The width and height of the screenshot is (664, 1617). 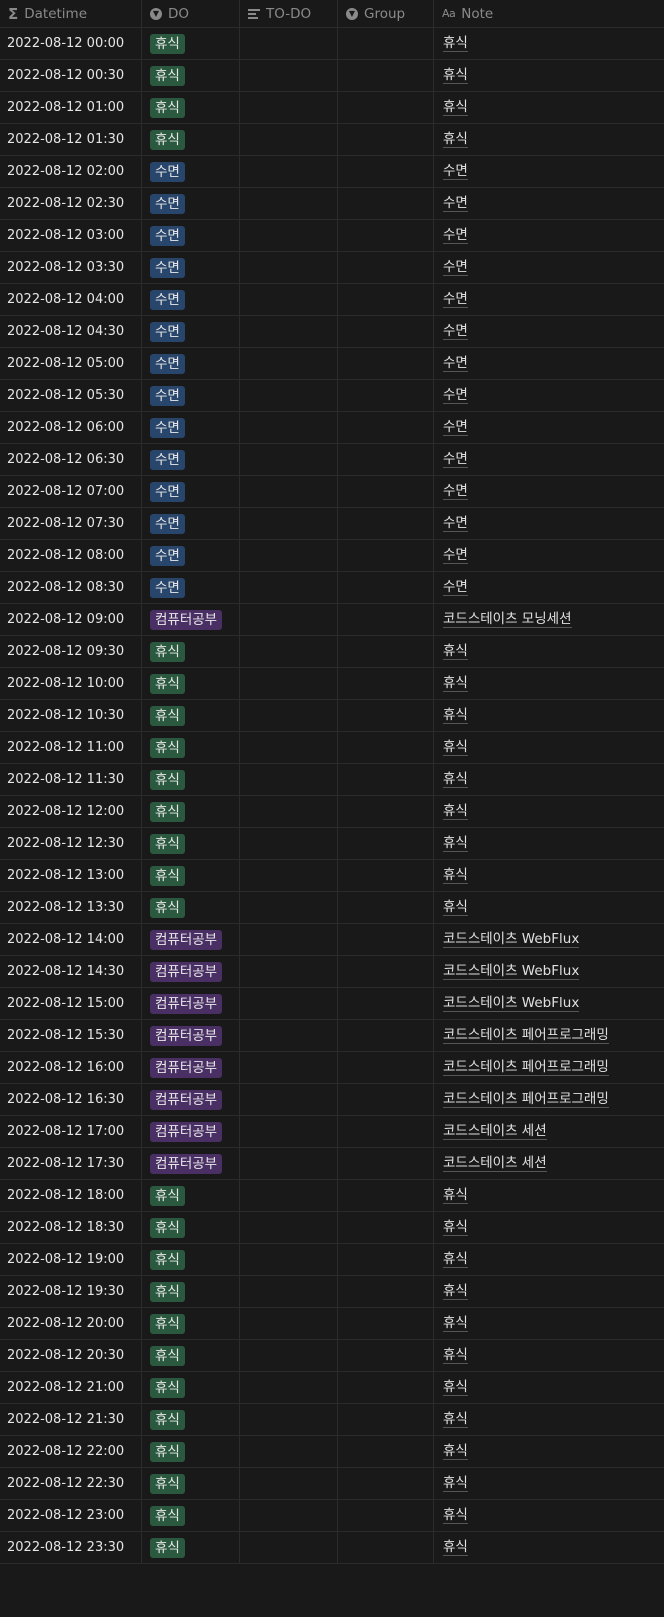 What do you see at coordinates (71, 651) in the screenshot?
I see `datetime-cell: 2022-08-12 09:30` at bounding box center [71, 651].